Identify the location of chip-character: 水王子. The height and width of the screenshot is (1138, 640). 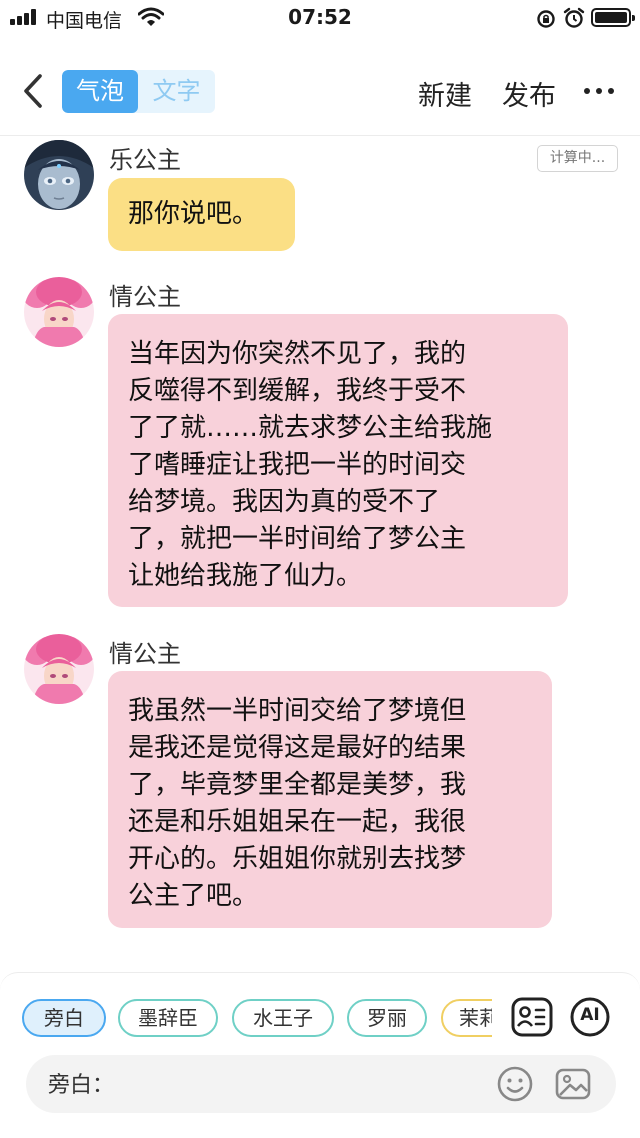
(283, 1018).